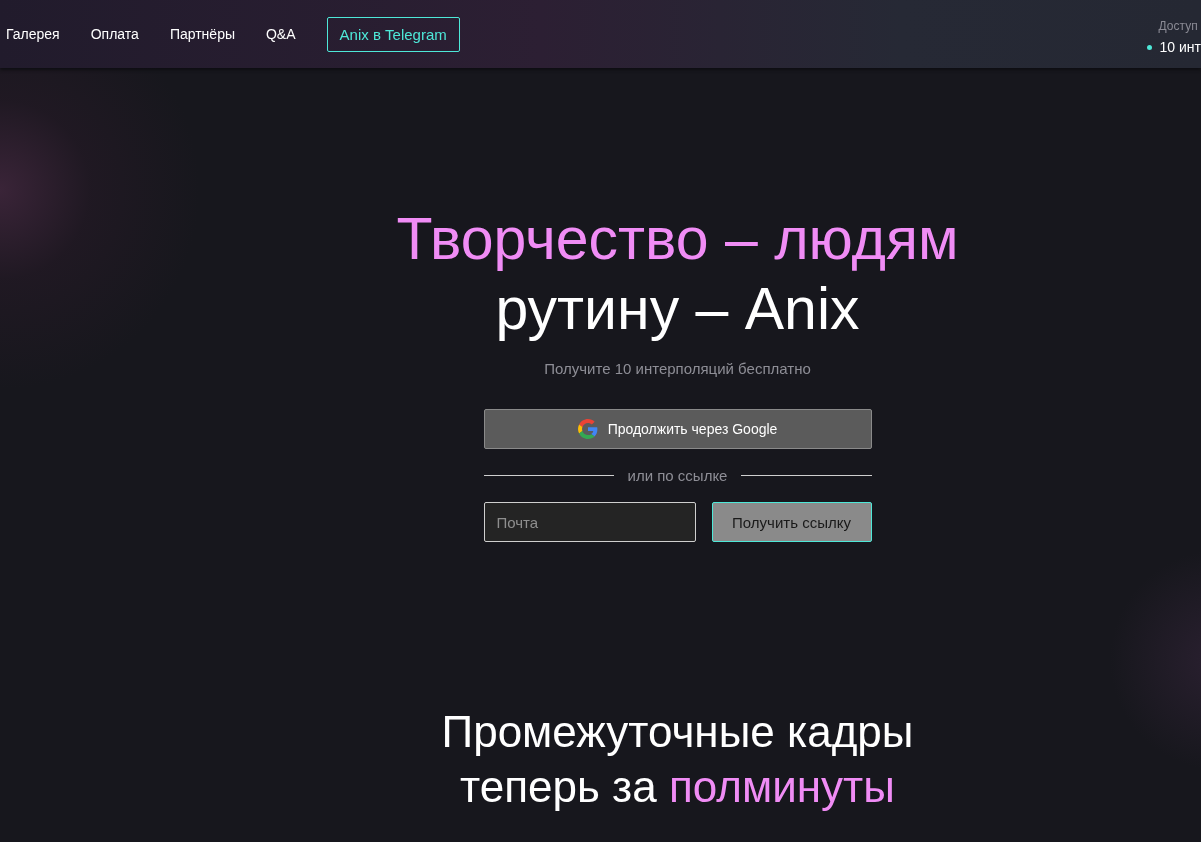 The image size is (1201, 842). Describe the element at coordinates (677, 429) in the screenshot. I see `google-button: Продолжить через Google` at that location.